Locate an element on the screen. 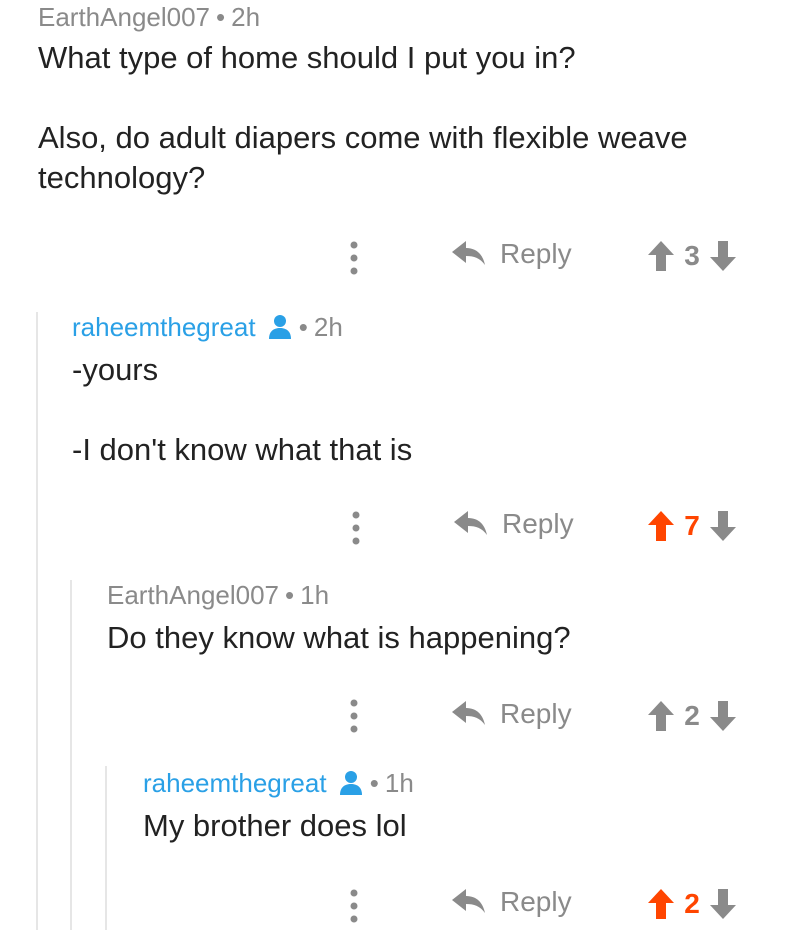 The image size is (800, 930). comment-meta: EarthAngel007 • 1h is located at coordinates (218, 595).